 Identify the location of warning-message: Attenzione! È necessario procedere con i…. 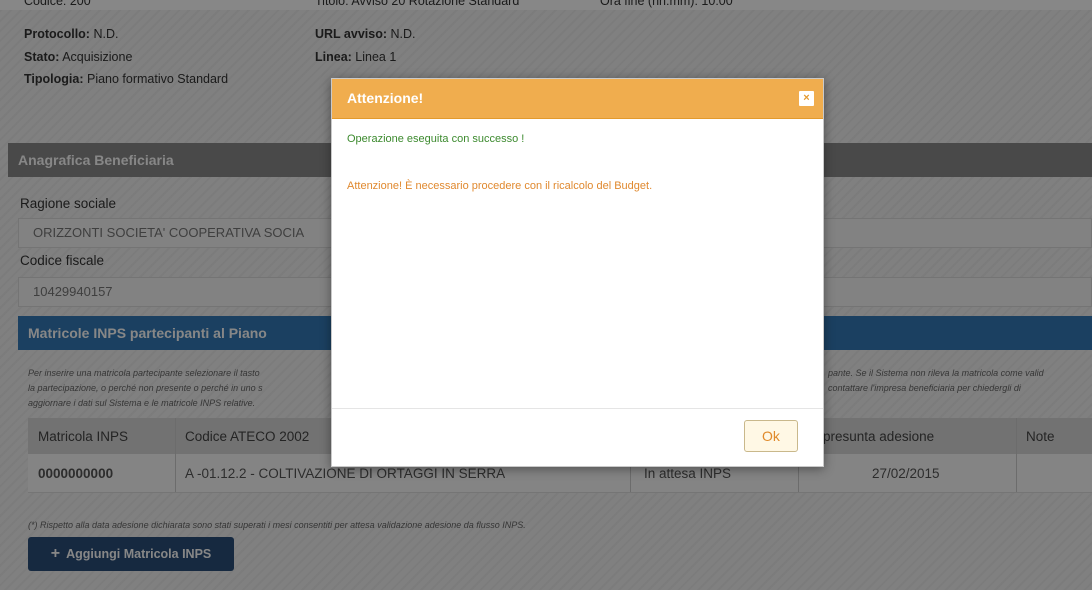
(500, 186).